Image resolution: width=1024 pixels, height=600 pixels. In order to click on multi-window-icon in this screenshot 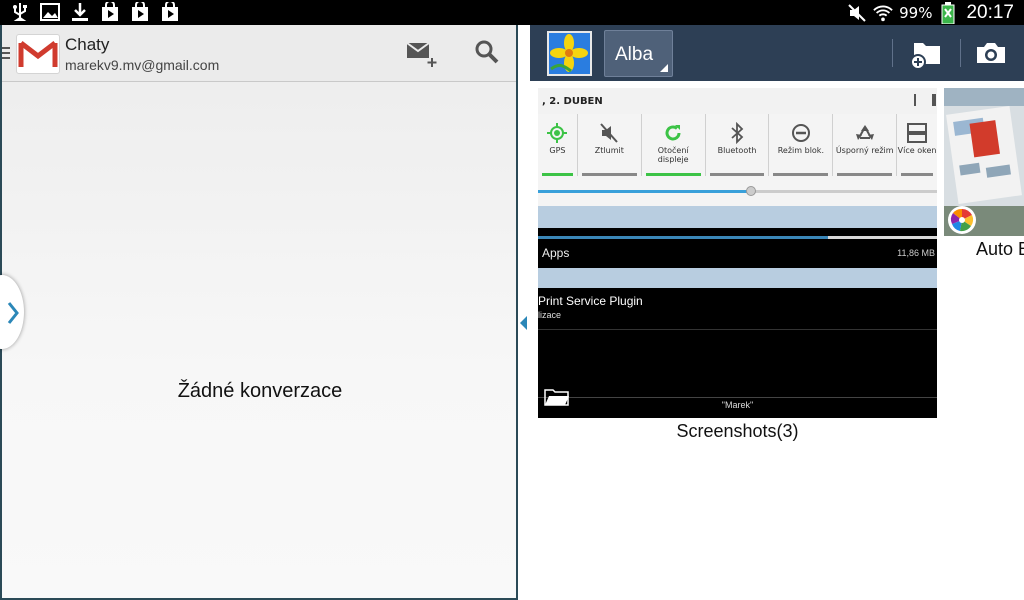, I will do `click(917, 129)`.